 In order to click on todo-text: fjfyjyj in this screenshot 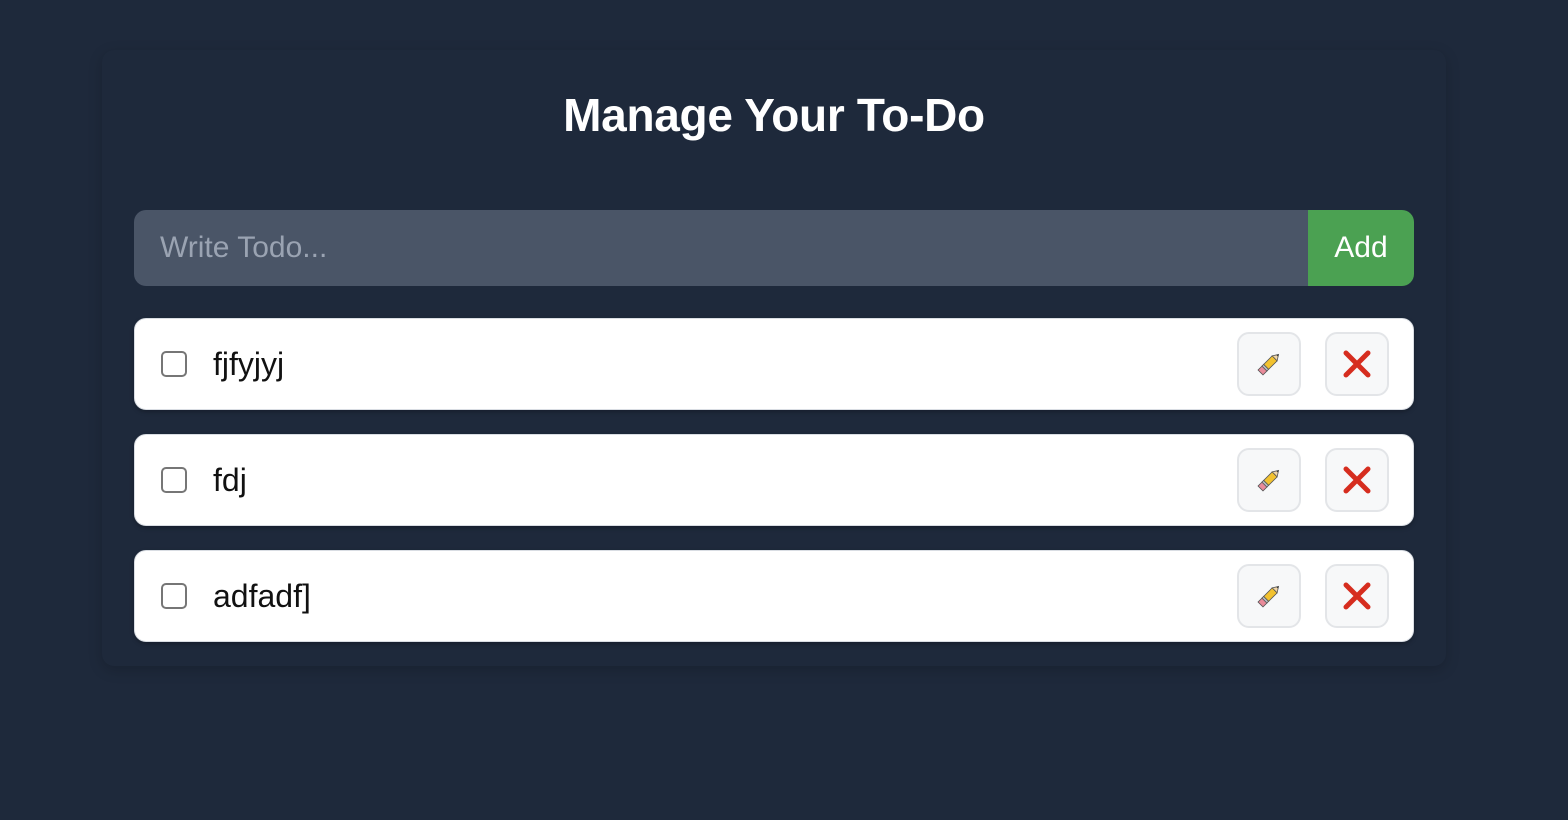, I will do `click(249, 364)`.